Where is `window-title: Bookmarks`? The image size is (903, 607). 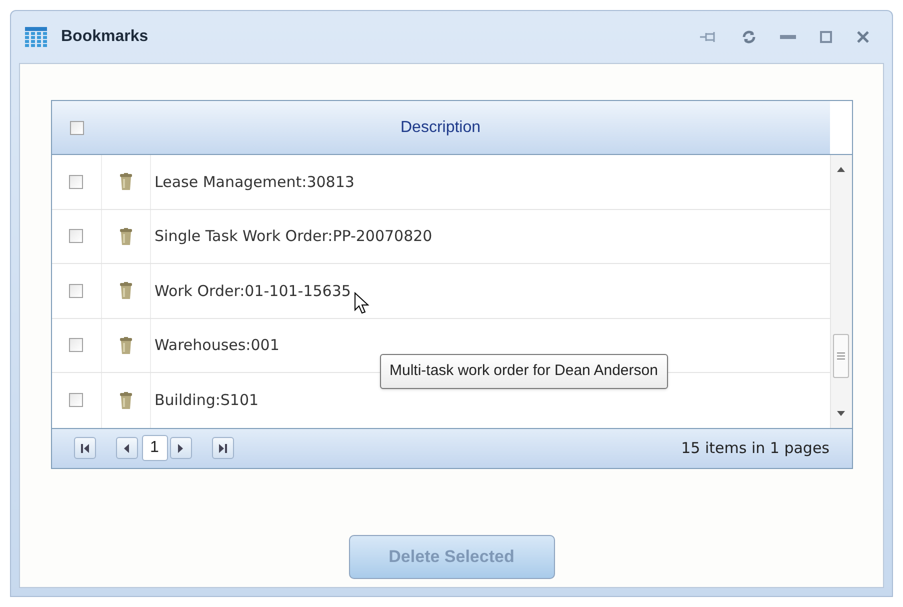
window-title: Bookmarks is located at coordinates (104, 37).